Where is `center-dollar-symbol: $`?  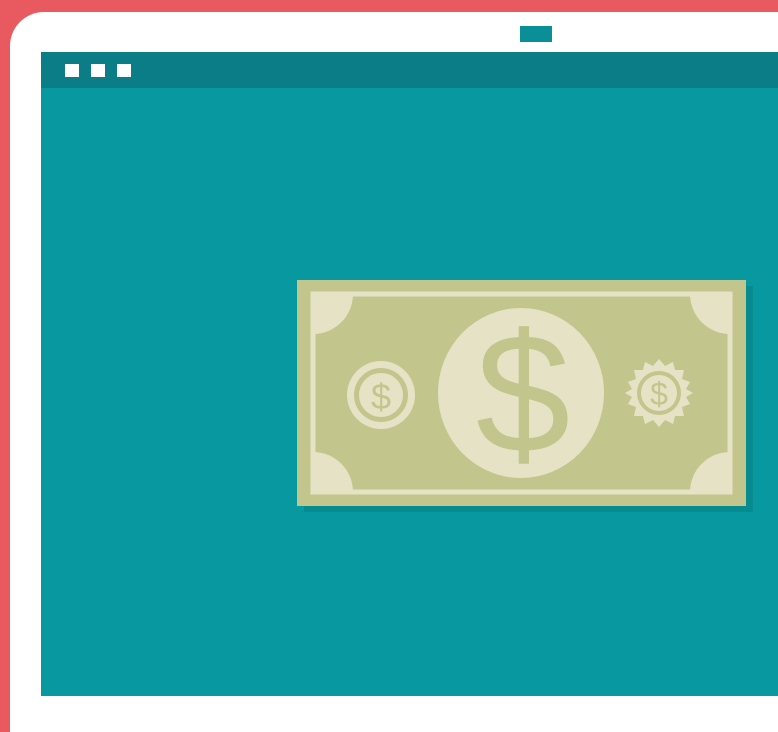 center-dollar-symbol: $ is located at coordinates (523, 394).